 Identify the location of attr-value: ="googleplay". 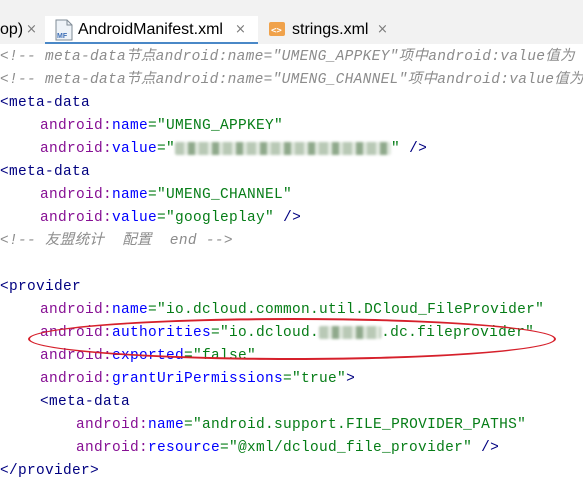
(216, 218).